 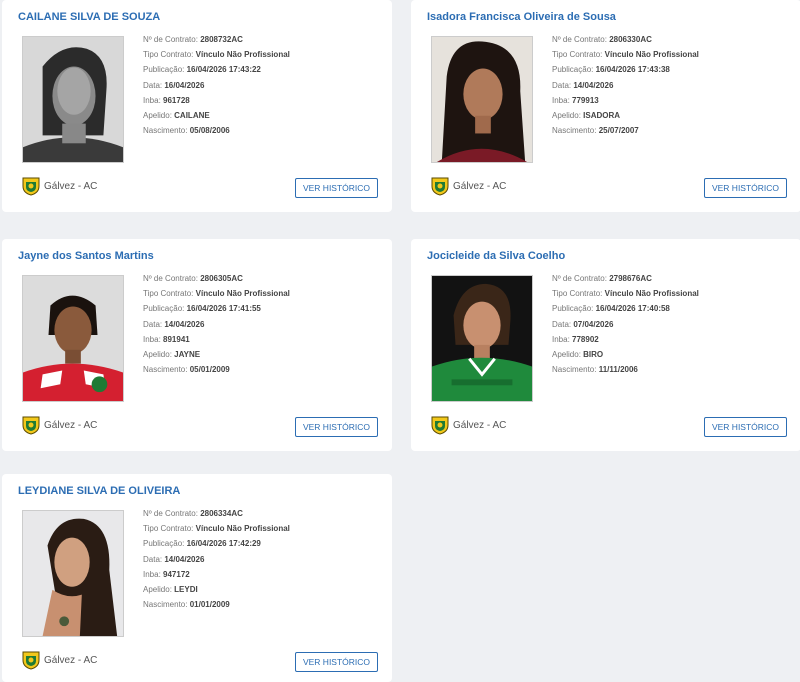 What do you see at coordinates (86, 256) in the screenshot?
I see `athlete-name: Jayne dos Santos Martins` at bounding box center [86, 256].